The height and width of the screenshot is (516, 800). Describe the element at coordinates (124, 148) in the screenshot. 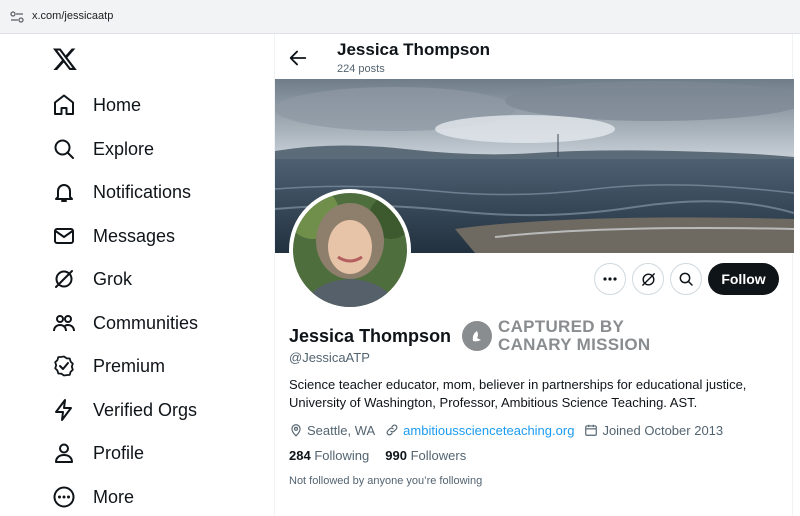

I see `sidebar-item-label: Explore` at that location.